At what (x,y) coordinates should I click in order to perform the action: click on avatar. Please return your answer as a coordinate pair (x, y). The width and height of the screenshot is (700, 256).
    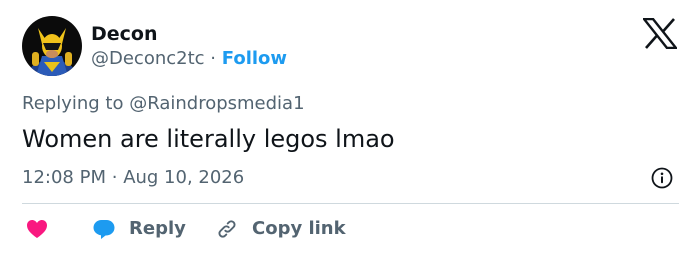
    Looking at the image, I should click on (52, 46).